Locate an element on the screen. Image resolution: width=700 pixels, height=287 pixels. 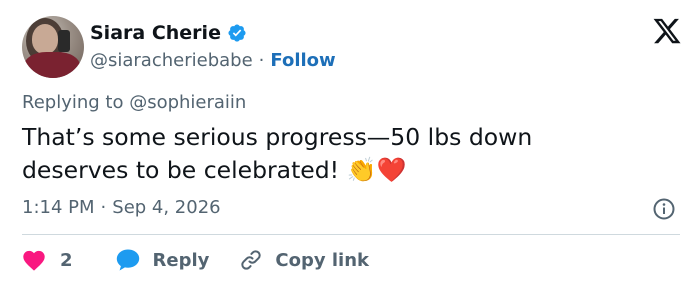
author-name: Siara Cherie is located at coordinates (155, 33).